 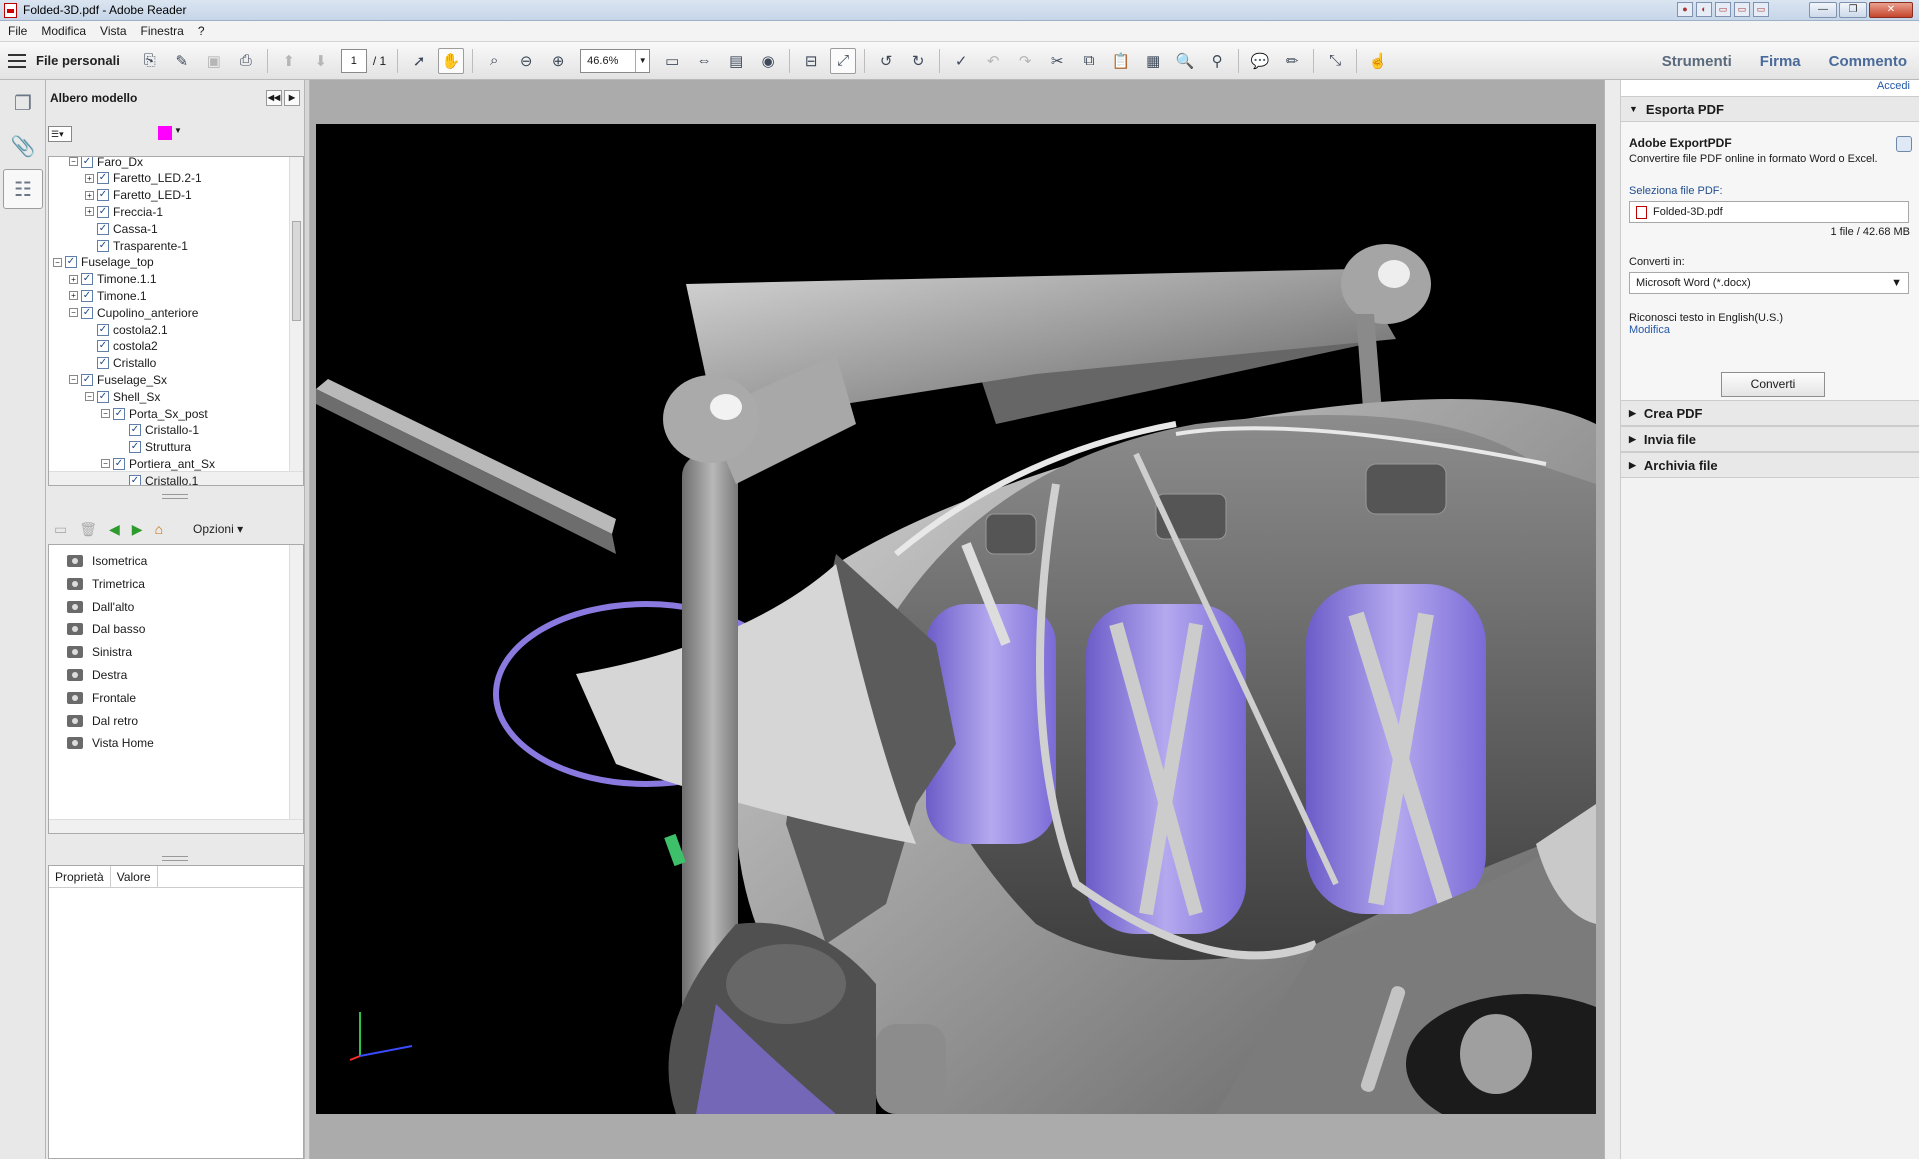 What do you see at coordinates (108, 295) in the screenshot?
I see `tree-item: + ✓ Timone.1` at bounding box center [108, 295].